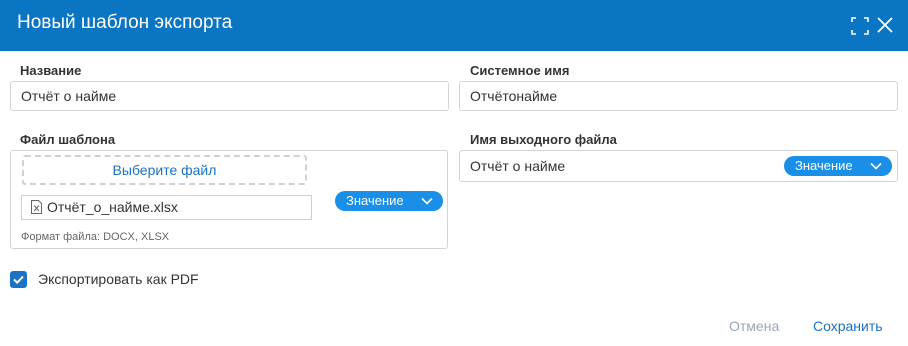 The height and width of the screenshot is (346, 908). Describe the element at coordinates (164, 170) in the screenshot. I see `choose-file-button: Выберите файл` at that location.